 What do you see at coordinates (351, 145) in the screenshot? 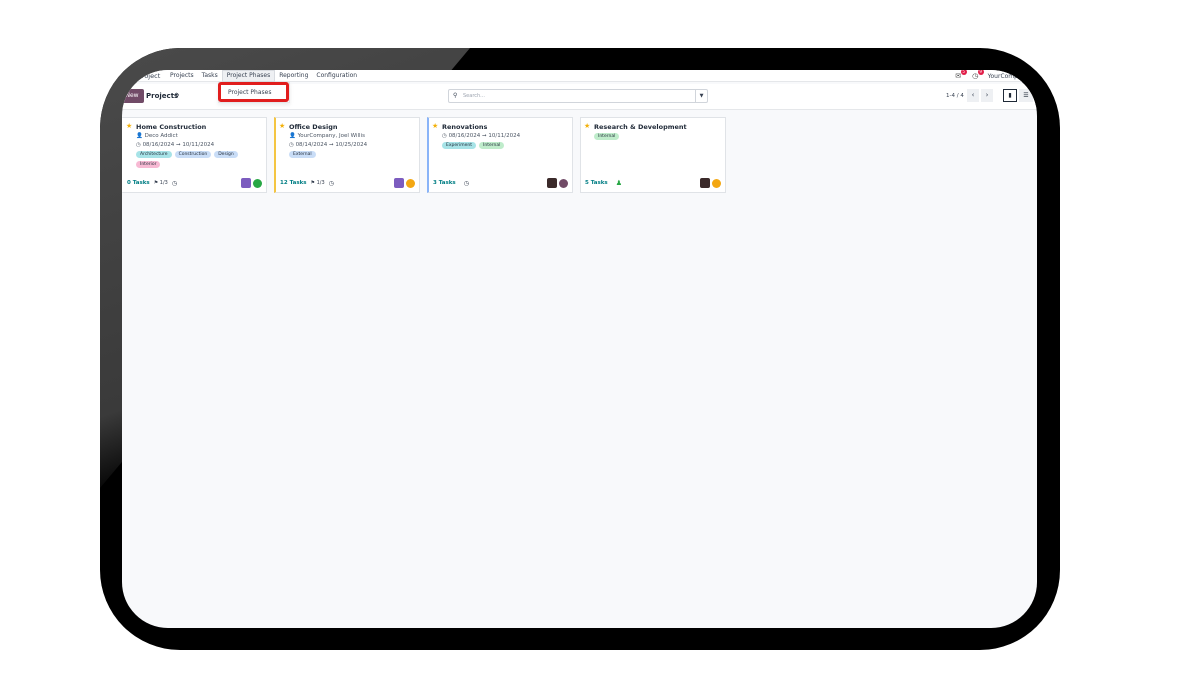
I see `end-date: 10/25/2024` at bounding box center [351, 145].